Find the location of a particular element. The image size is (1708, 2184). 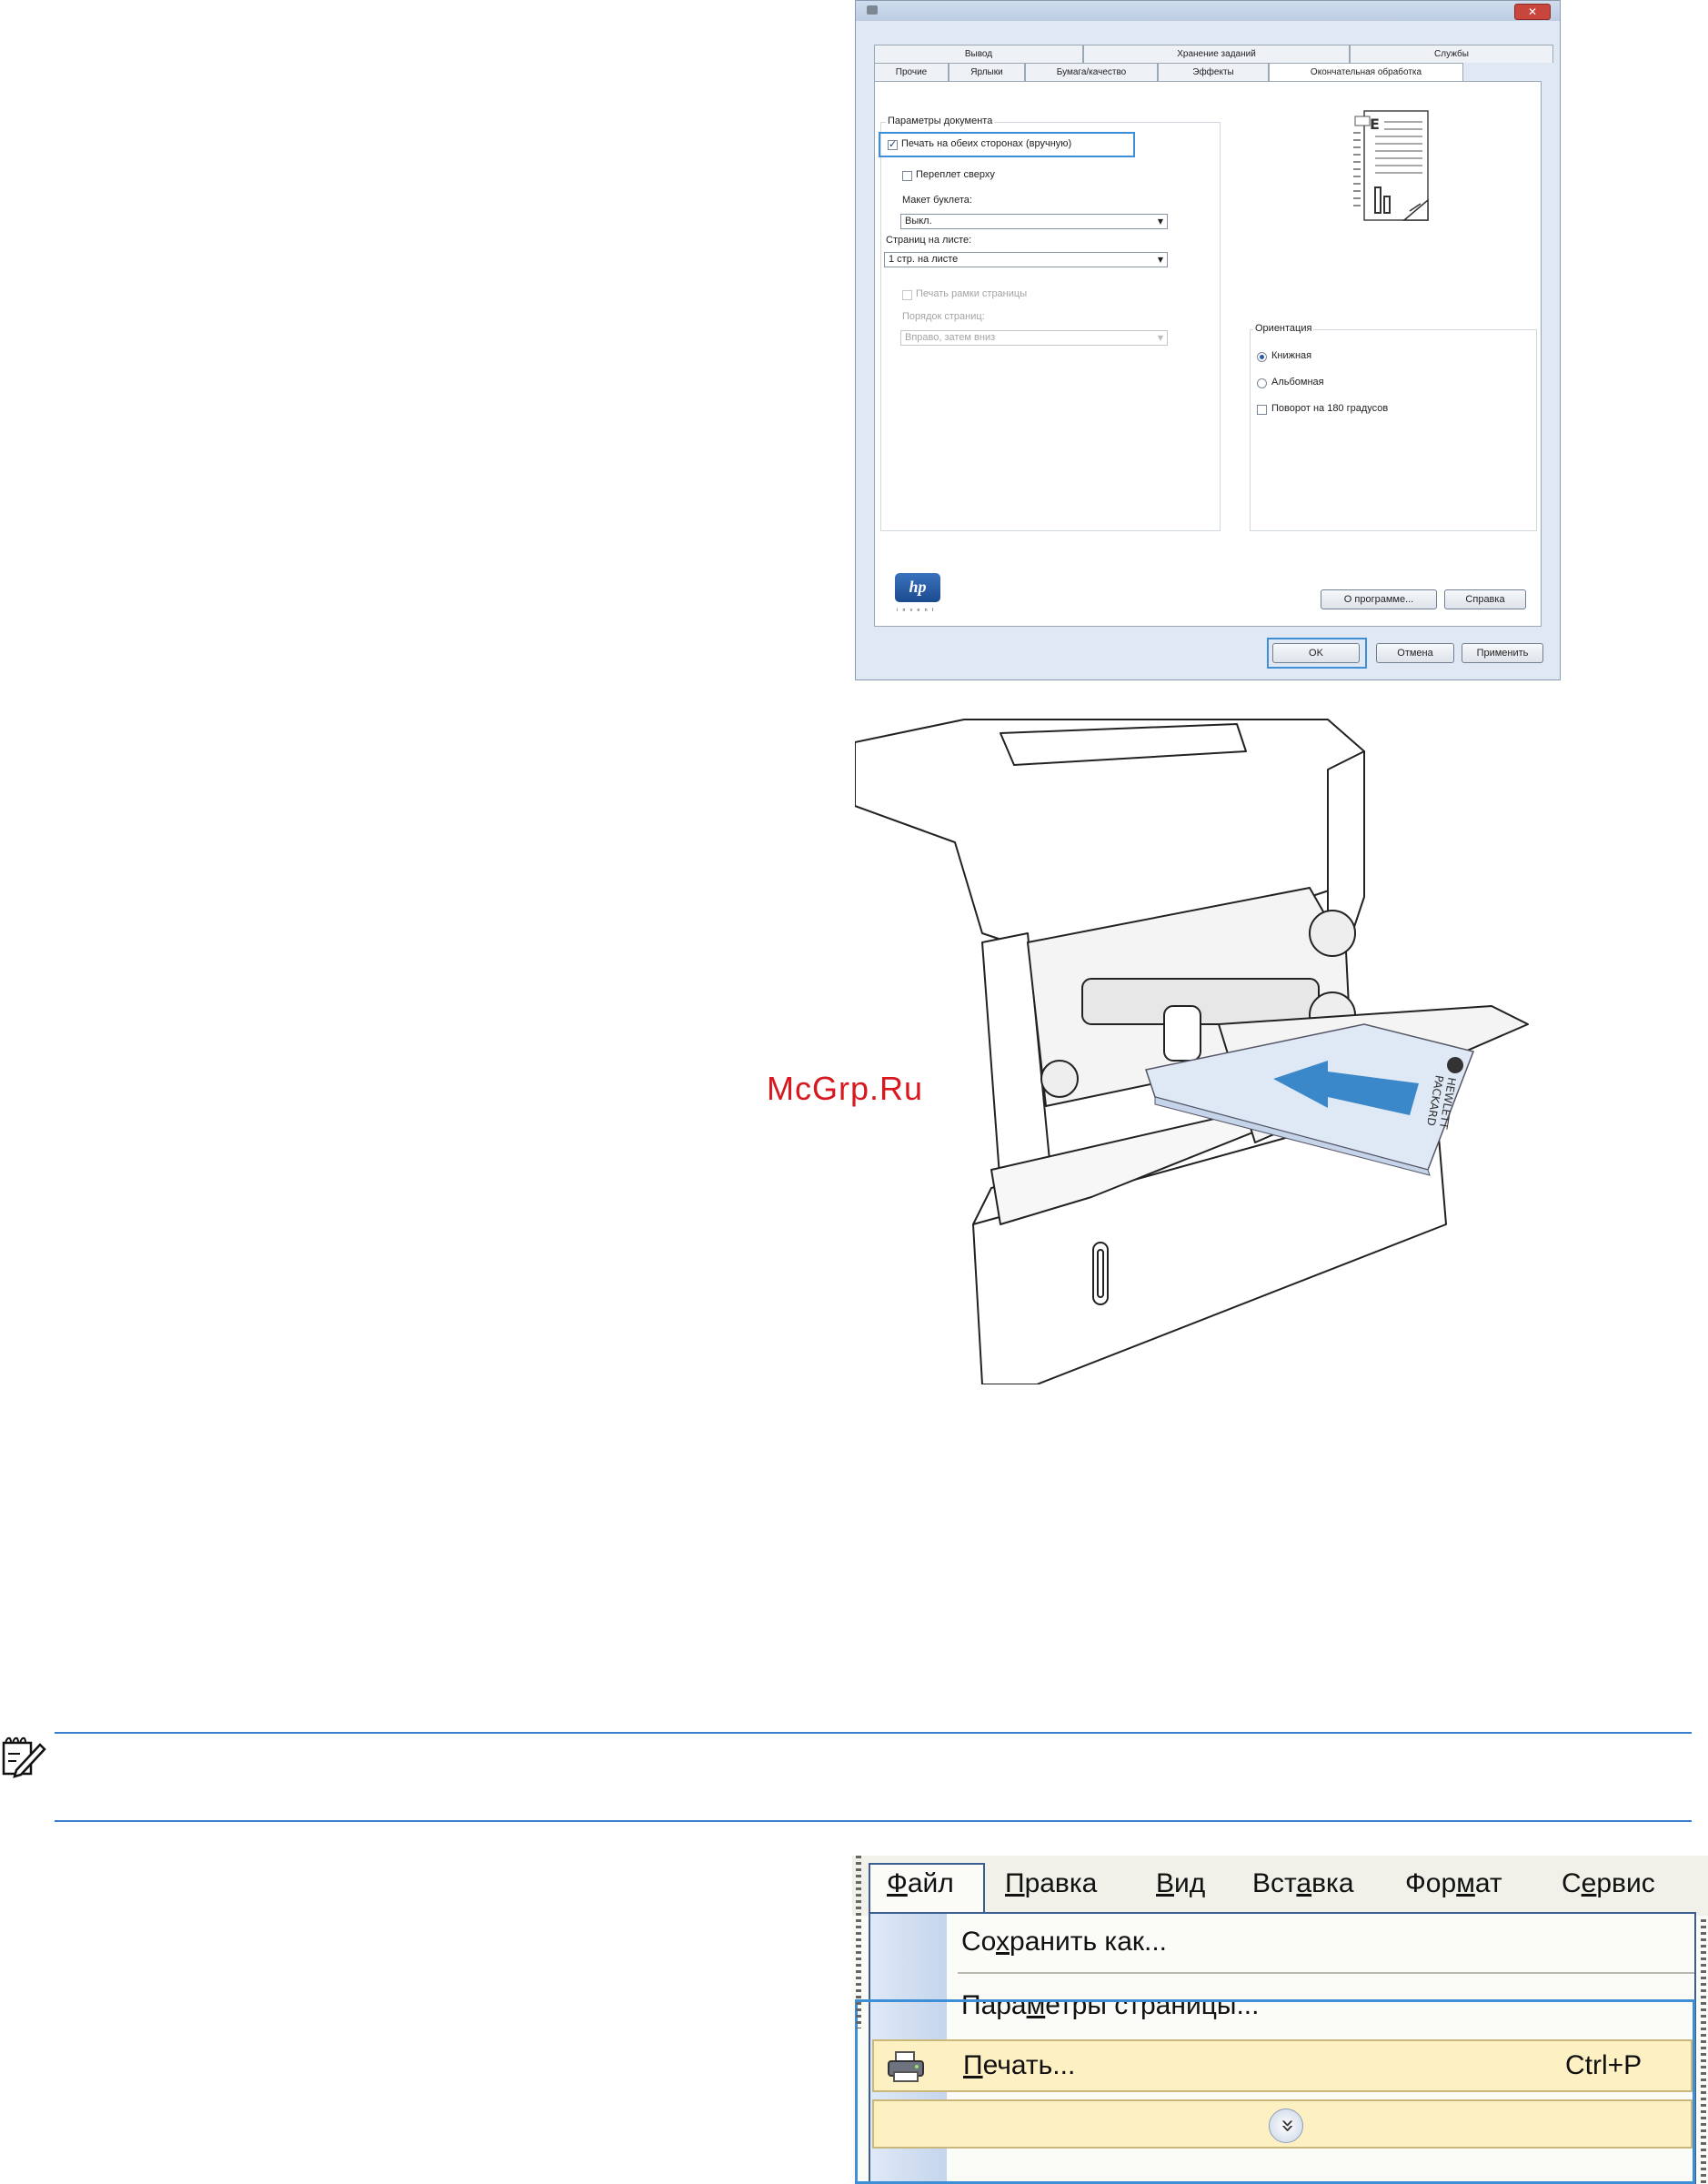

ok-highlight-box is located at coordinates (1317, 653).